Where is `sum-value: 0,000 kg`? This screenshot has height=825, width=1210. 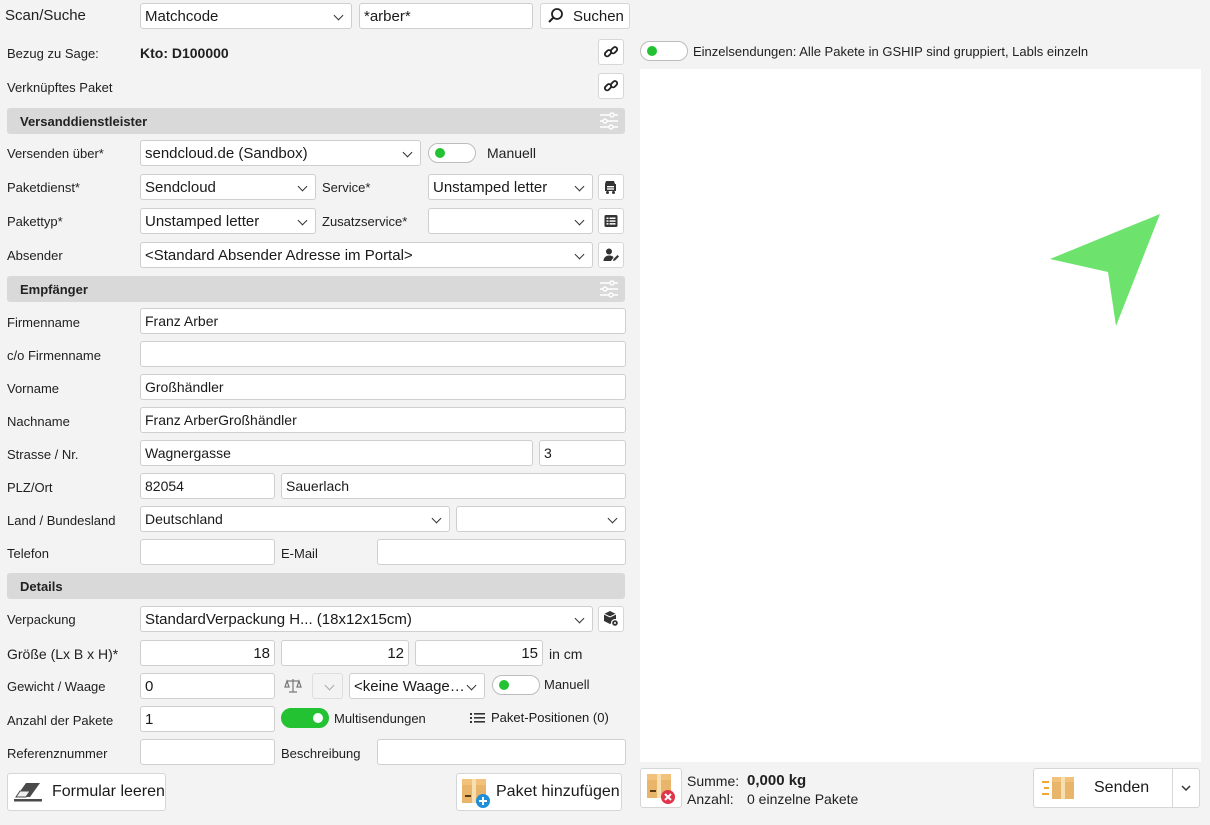 sum-value: 0,000 kg is located at coordinates (777, 780).